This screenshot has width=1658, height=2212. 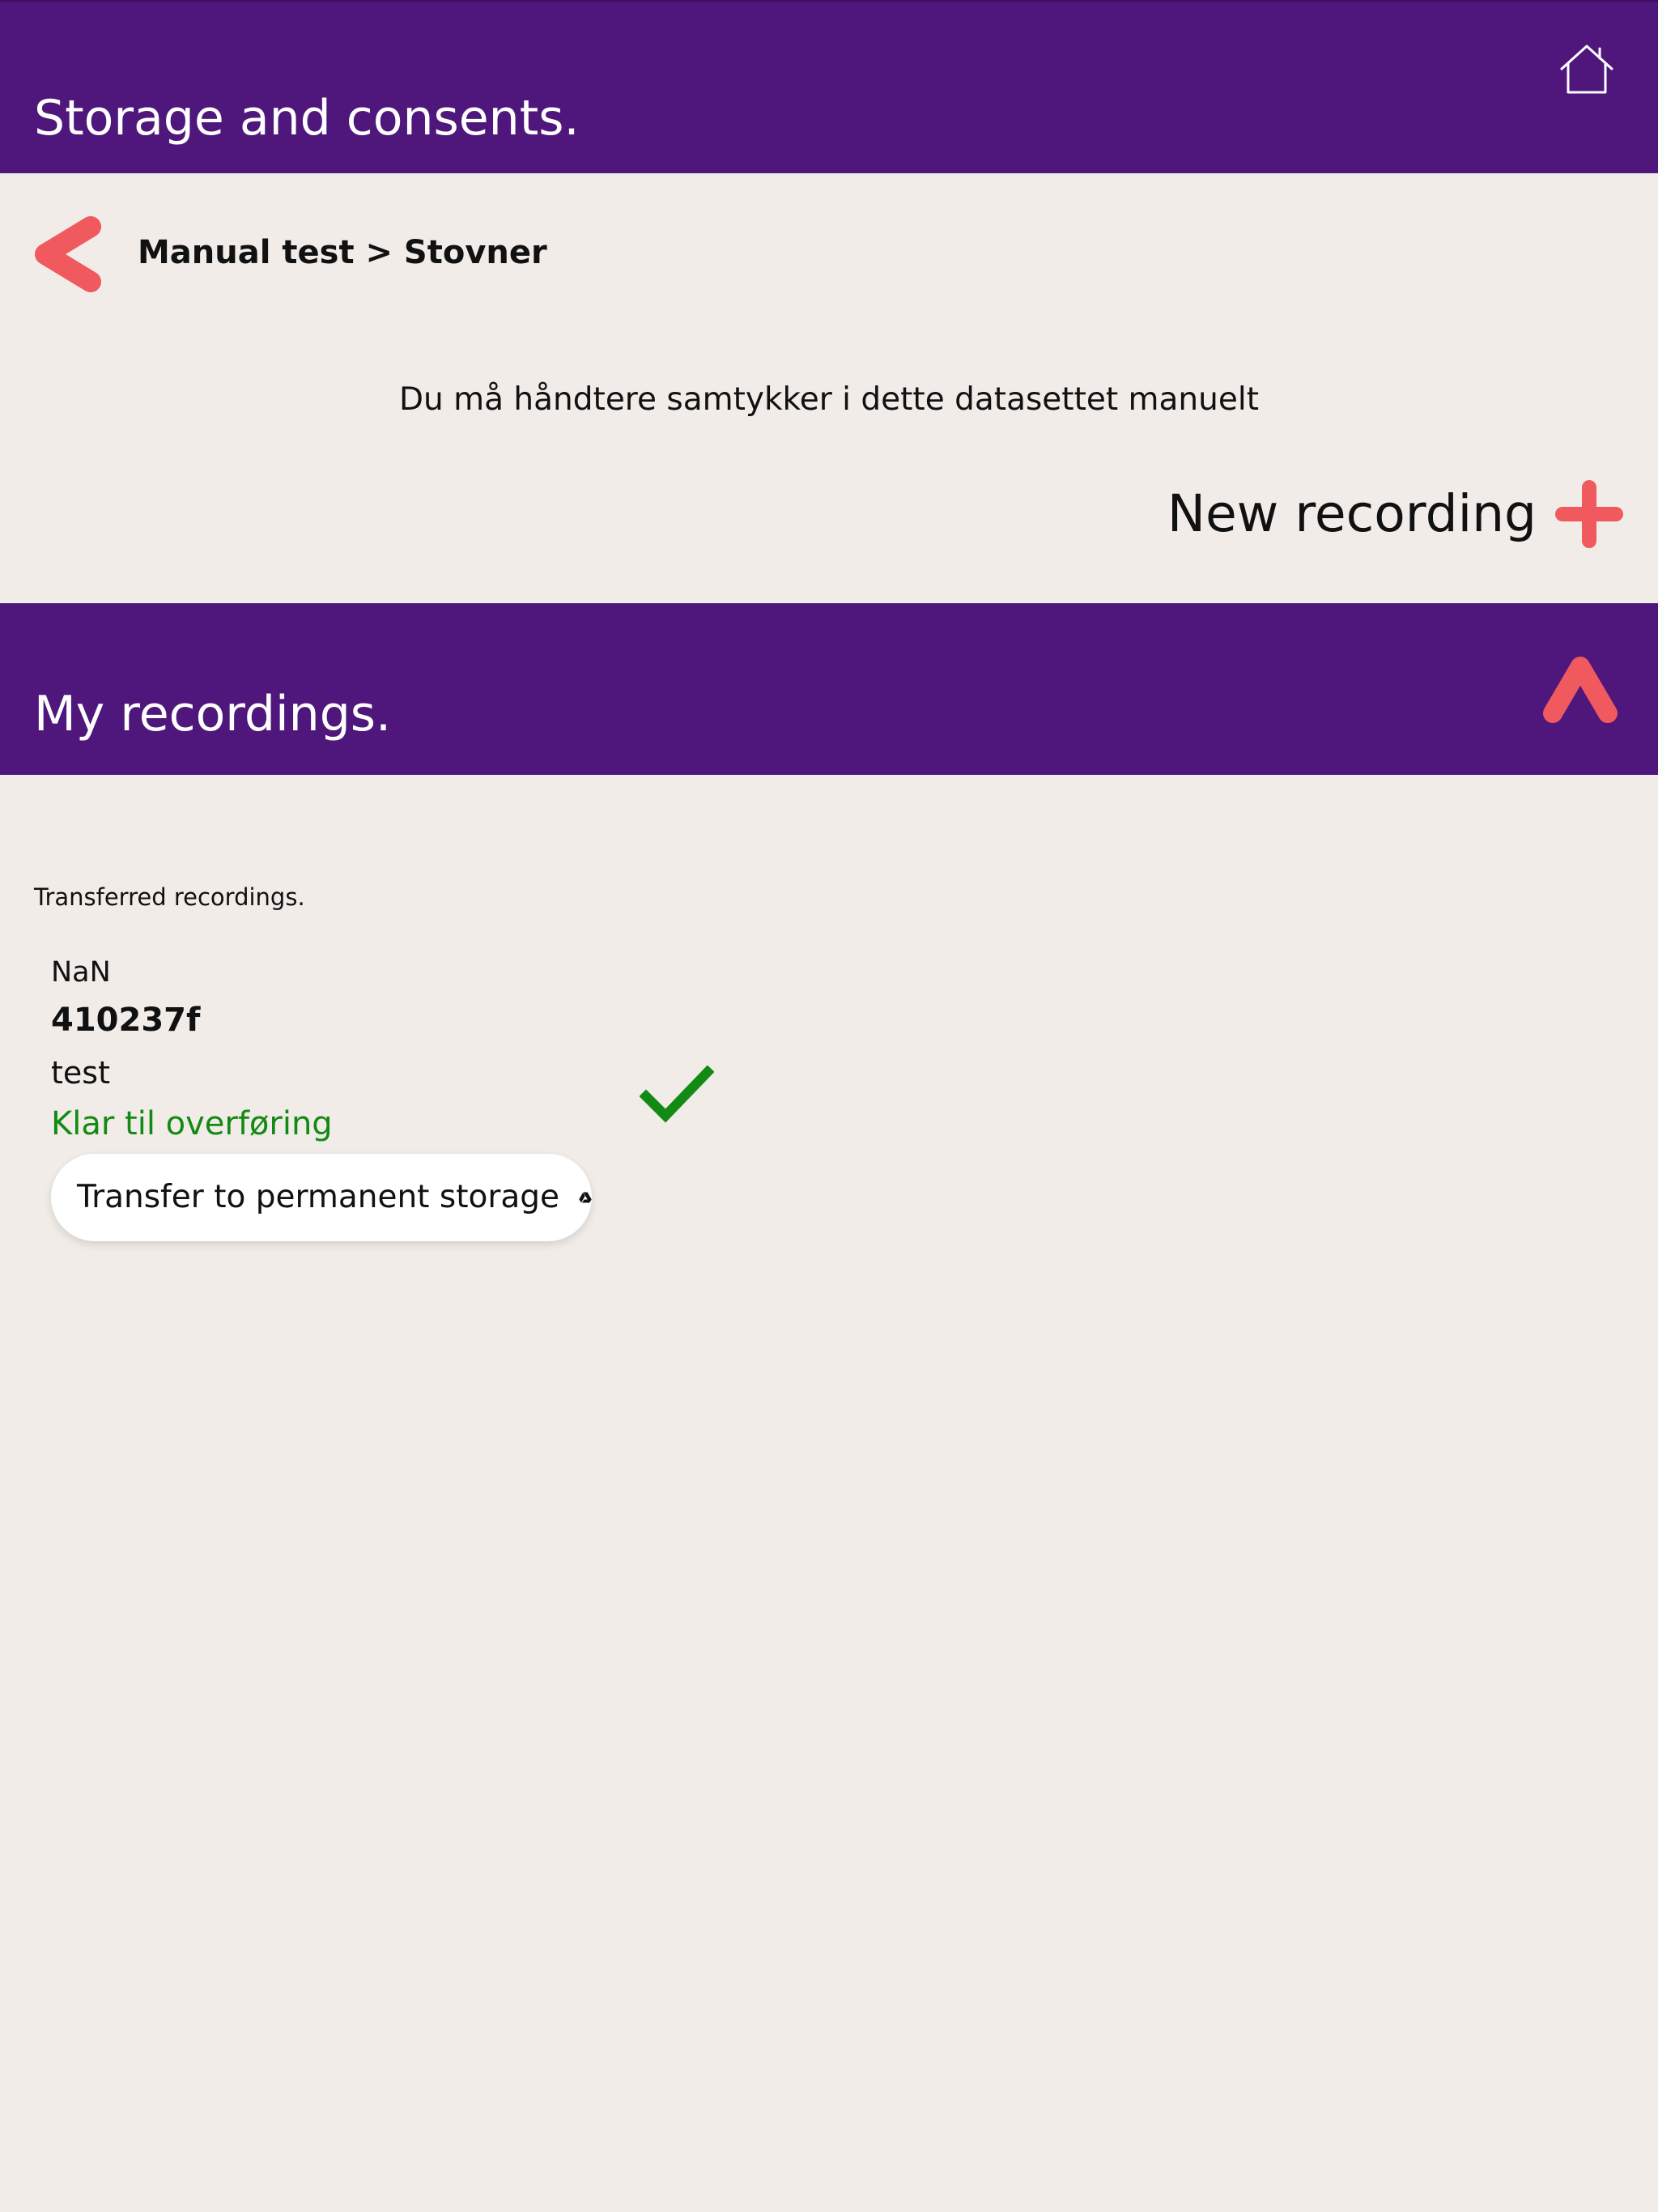 I want to click on recording-date: NaN, so click(x=81, y=973).